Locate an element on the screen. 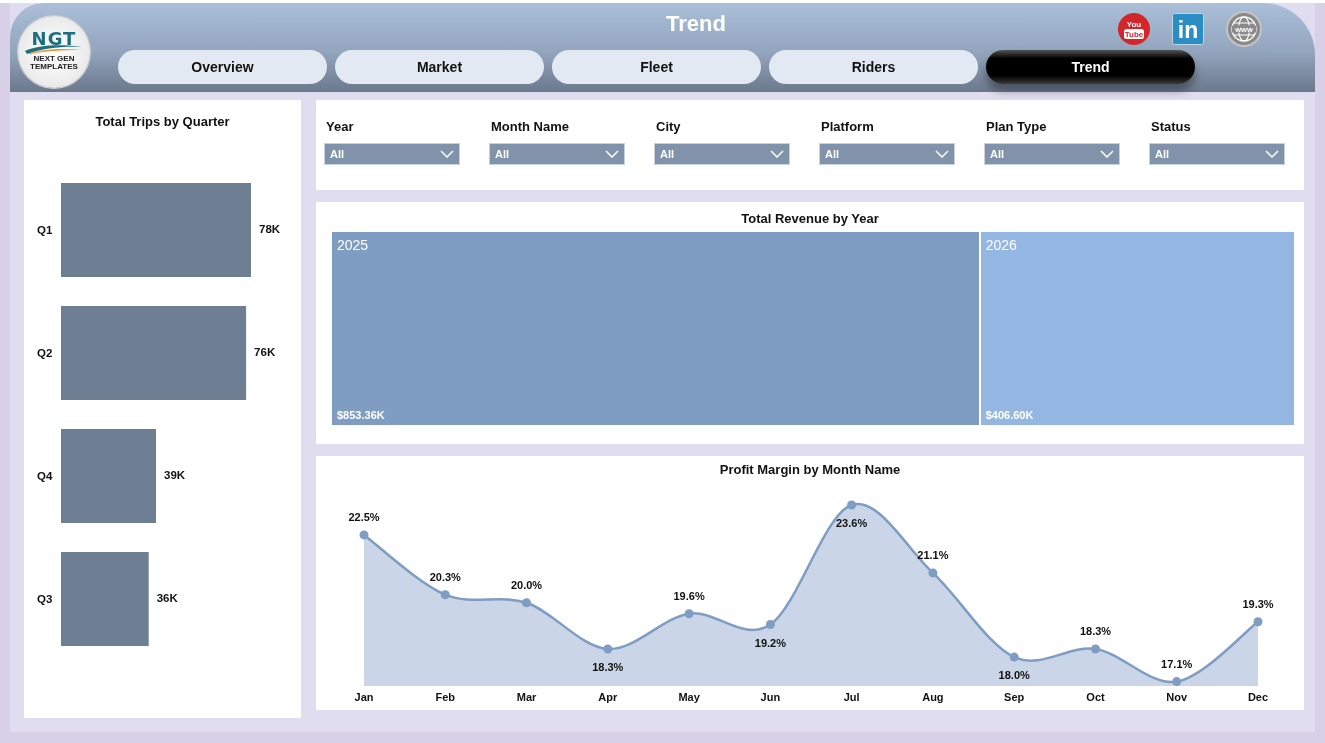 The width and height of the screenshot is (1325, 743). axis-label: Feb is located at coordinates (445, 697).